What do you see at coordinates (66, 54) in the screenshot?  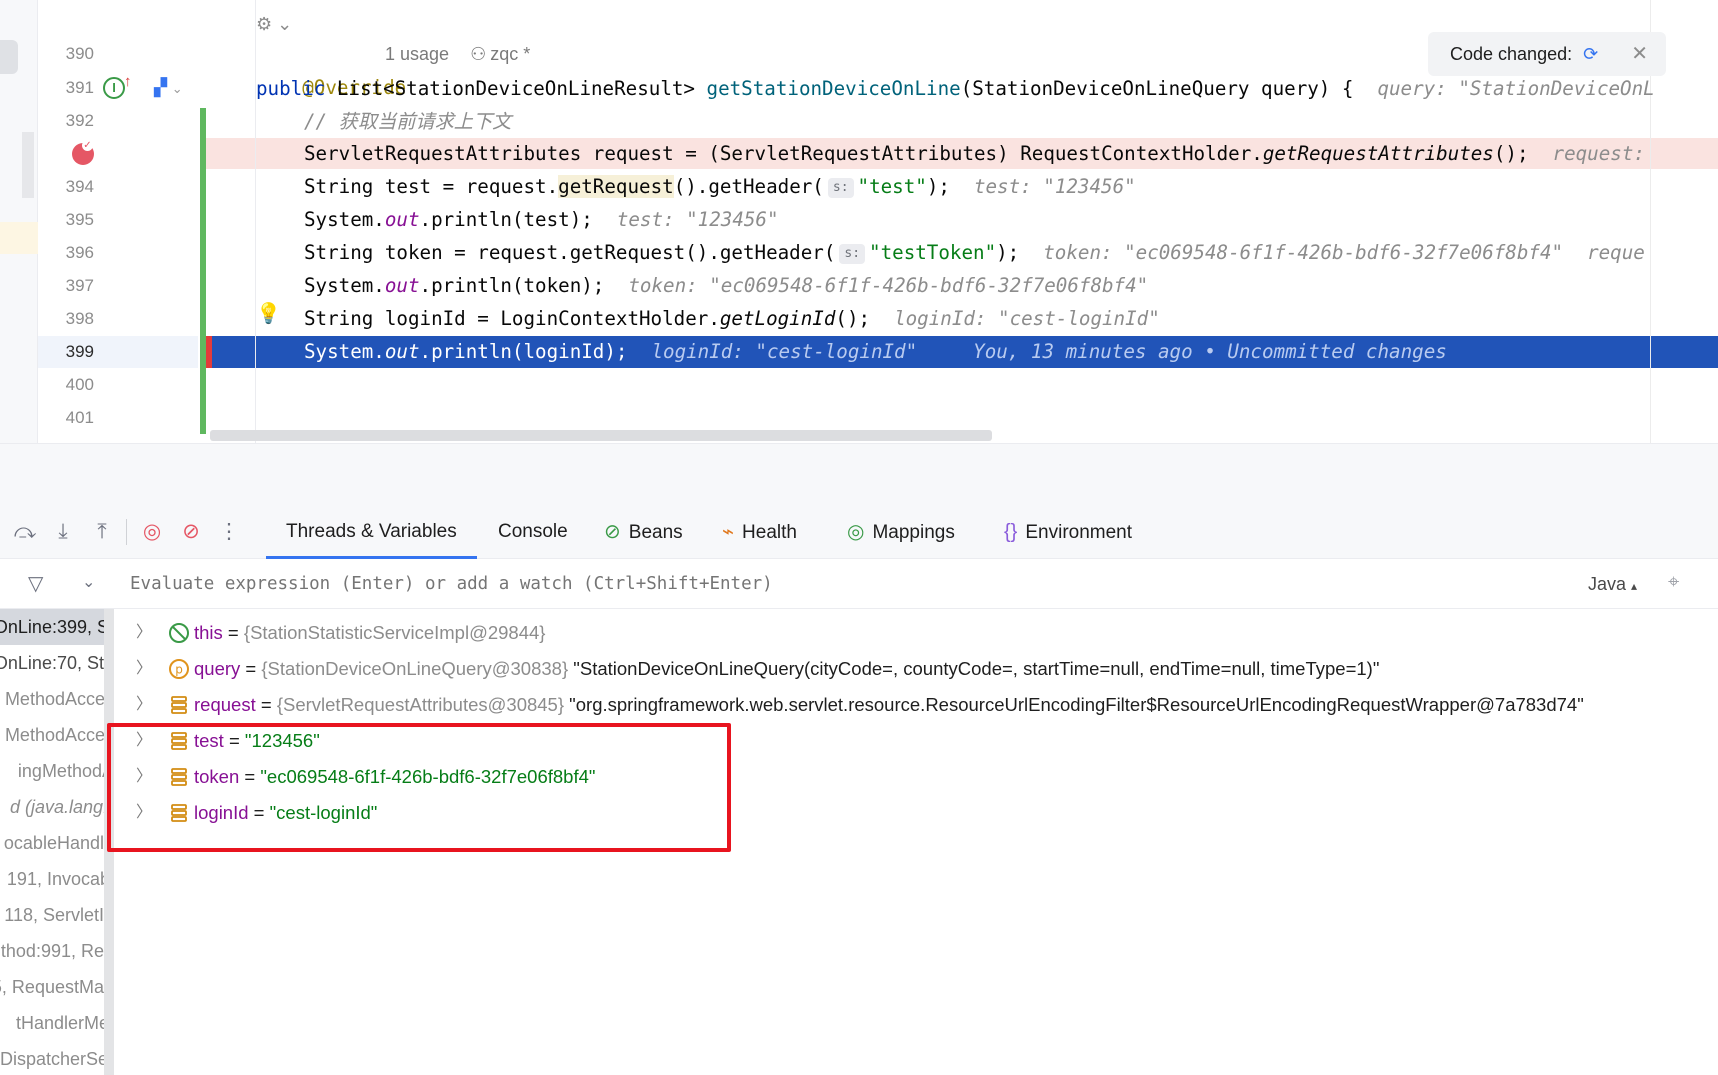 I see `line-number: 390` at bounding box center [66, 54].